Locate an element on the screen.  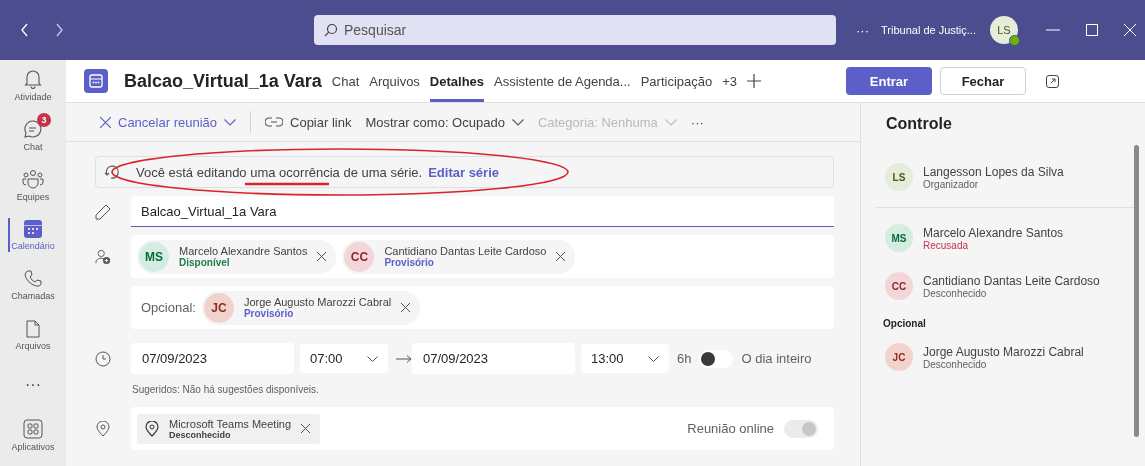
rail-item: Chamadas is located at coordinates (33, 285).